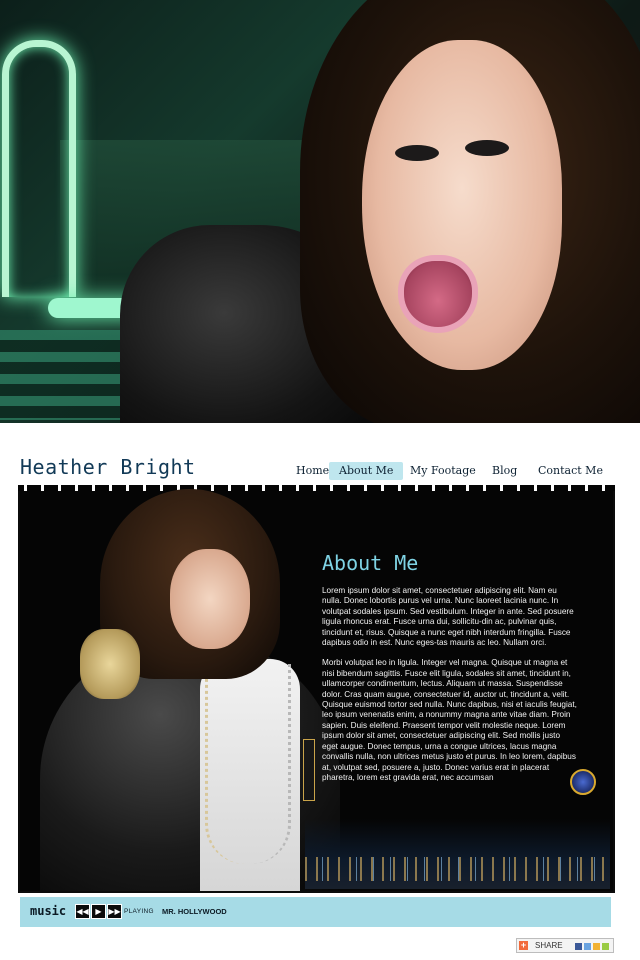  I want to click on main-nav: Home About Me My Footage Blog Contact Me, so click(320, 472).